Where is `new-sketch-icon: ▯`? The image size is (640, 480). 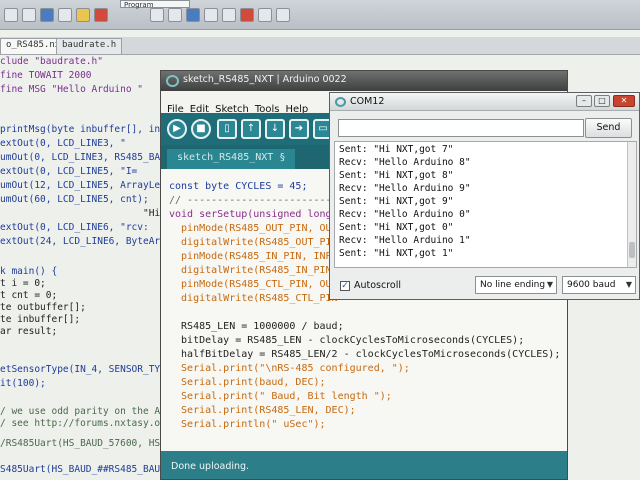
new-sketch-icon: ▯ is located at coordinates (227, 129).